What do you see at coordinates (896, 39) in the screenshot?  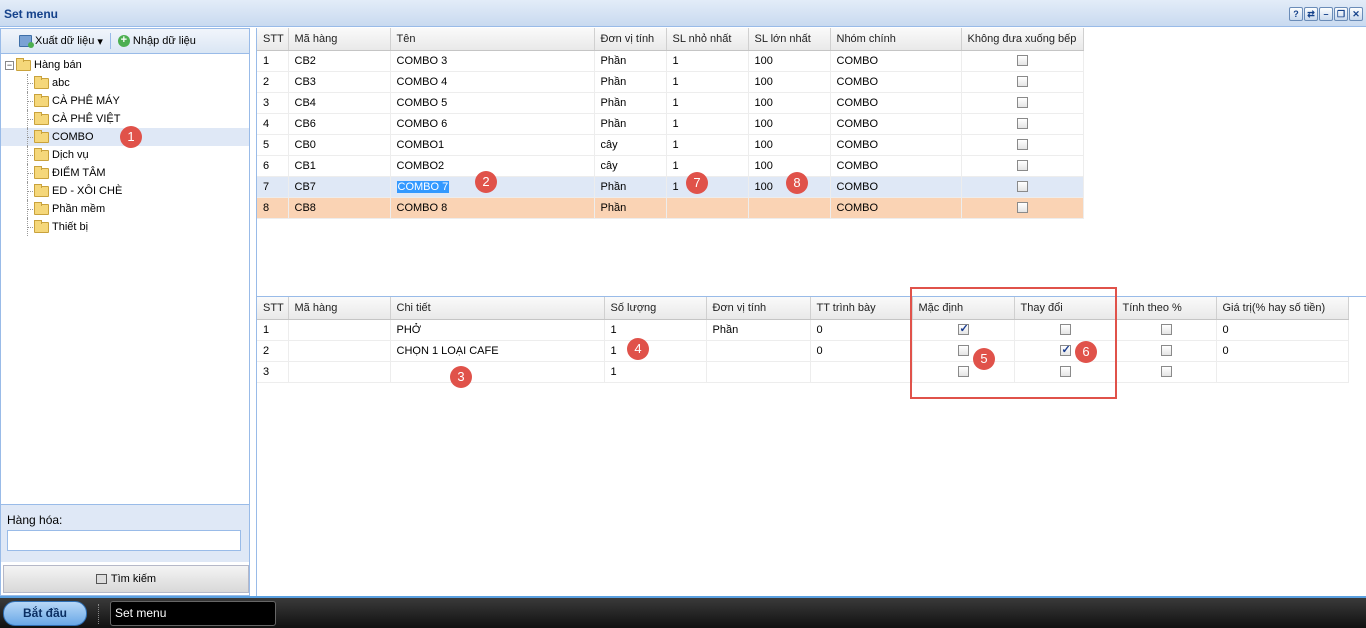 I see `col-nhom: Nhóm chính` at bounding box center [896, 39].